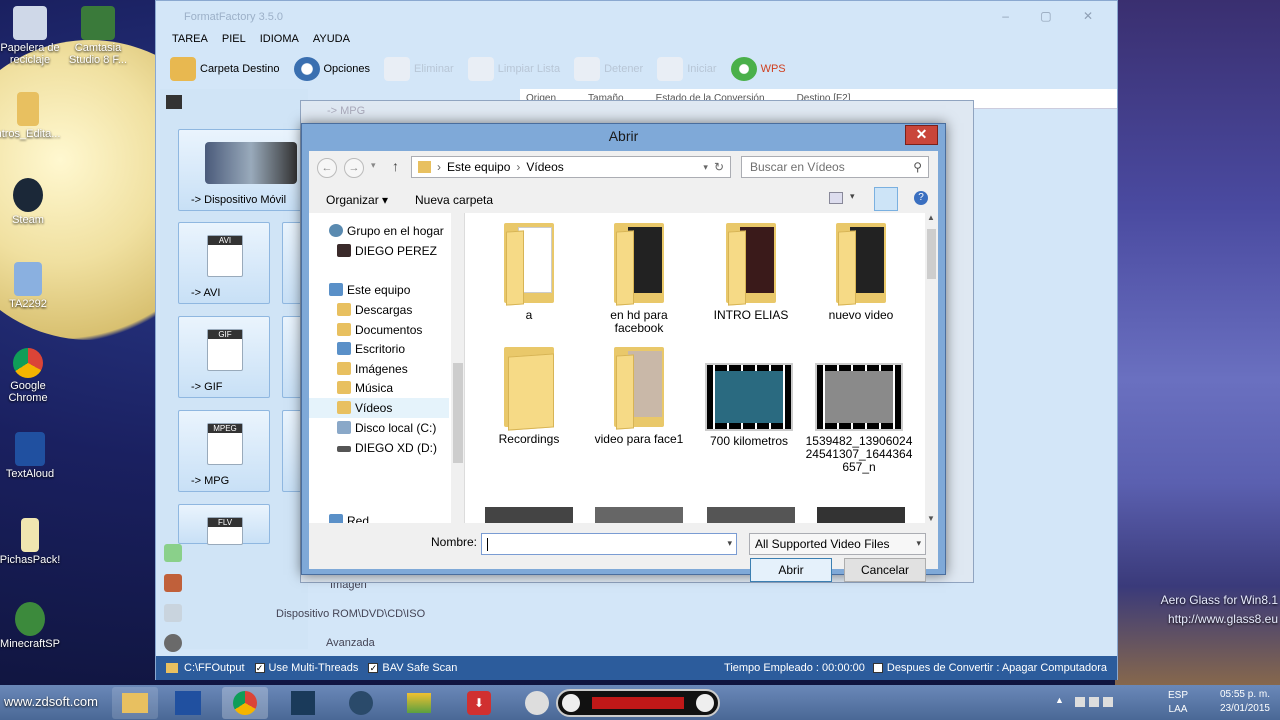 The height and width of the screenshot is (720, 1280). What do you see at coordinates (379, 231) in the screenshot?
I see `tree-item-homegroup: Grupo en el hogar` at bounding box center [379, 231].